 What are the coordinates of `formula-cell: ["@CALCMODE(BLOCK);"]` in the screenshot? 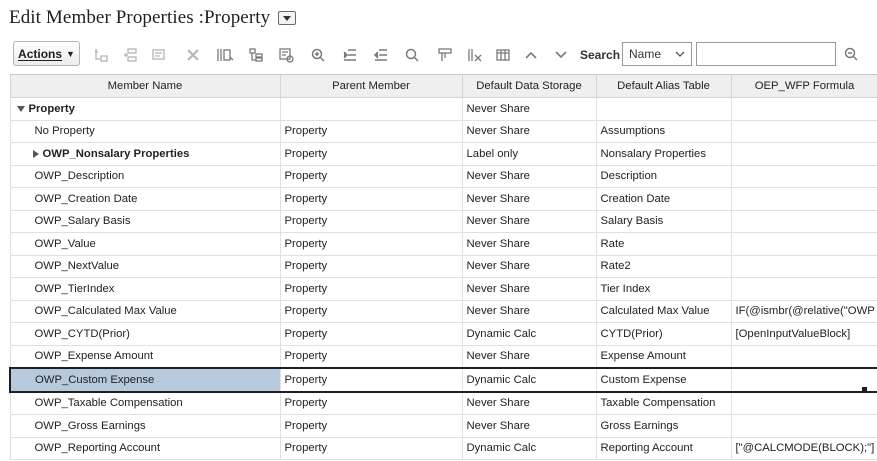 It's located at (803, 448).